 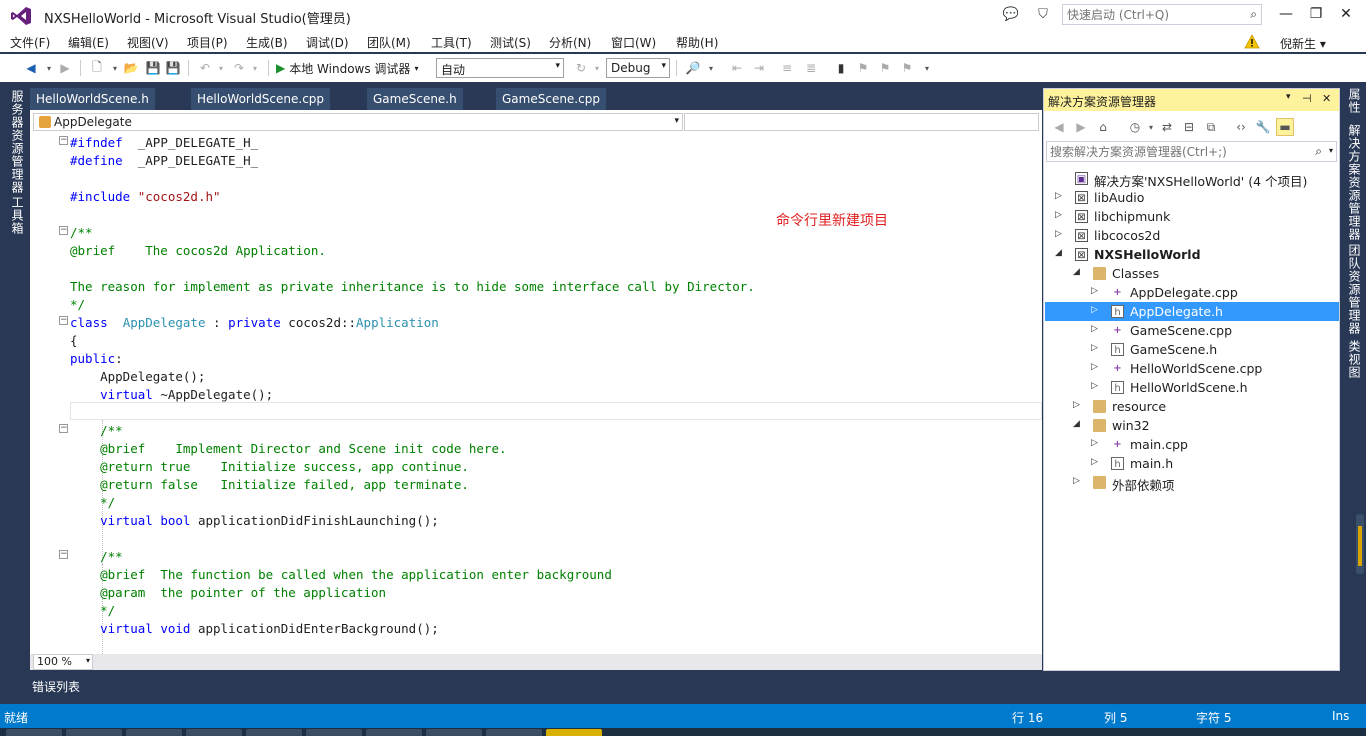 What do you see at coordinates (389, 42) in the screenshot?
I see `menu-team: 团队(M)` at bounding box center [389, 42].